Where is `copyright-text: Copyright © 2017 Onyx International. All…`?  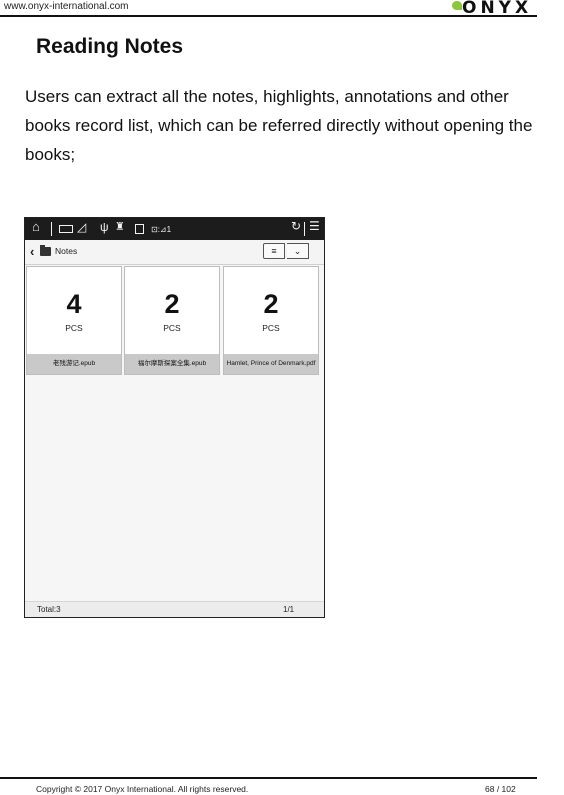
copyright-text: Copyright © 2017 Onyx International. All… is located at coordinates (142, 789).